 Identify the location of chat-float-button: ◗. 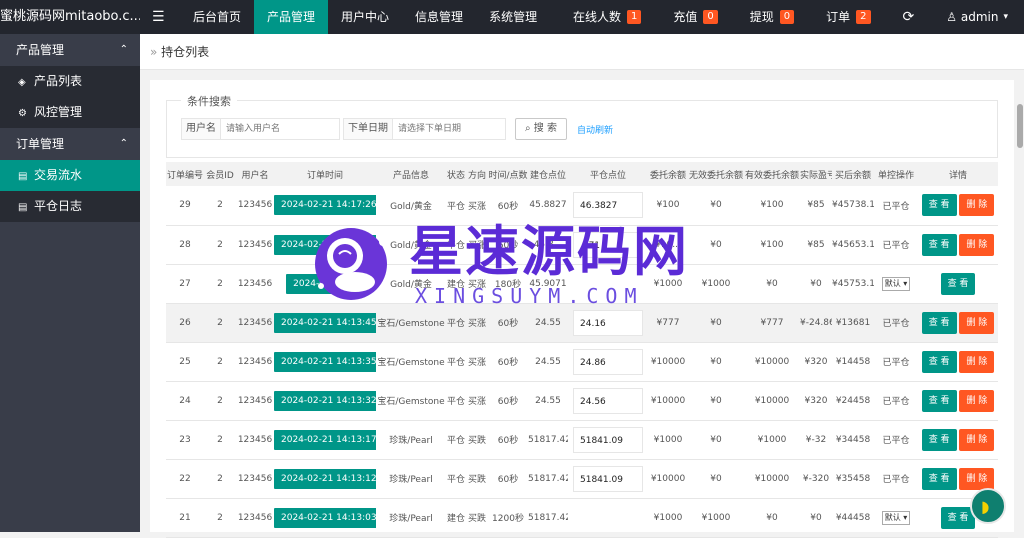
(988, 506).